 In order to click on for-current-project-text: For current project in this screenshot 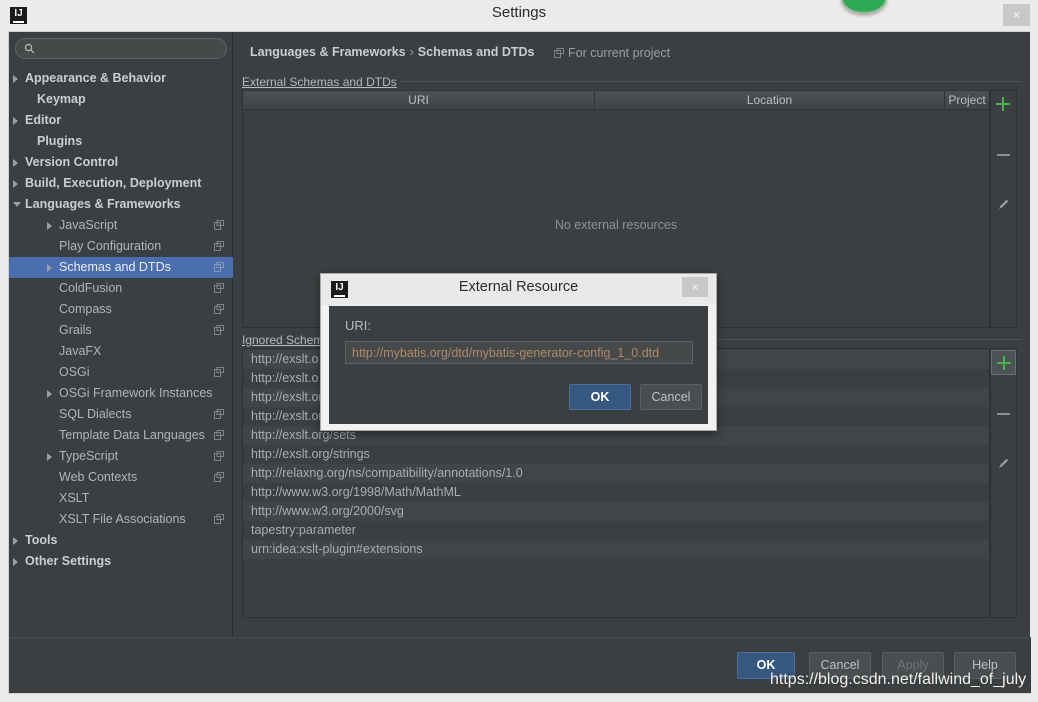, I will do `click(619, 53)`.